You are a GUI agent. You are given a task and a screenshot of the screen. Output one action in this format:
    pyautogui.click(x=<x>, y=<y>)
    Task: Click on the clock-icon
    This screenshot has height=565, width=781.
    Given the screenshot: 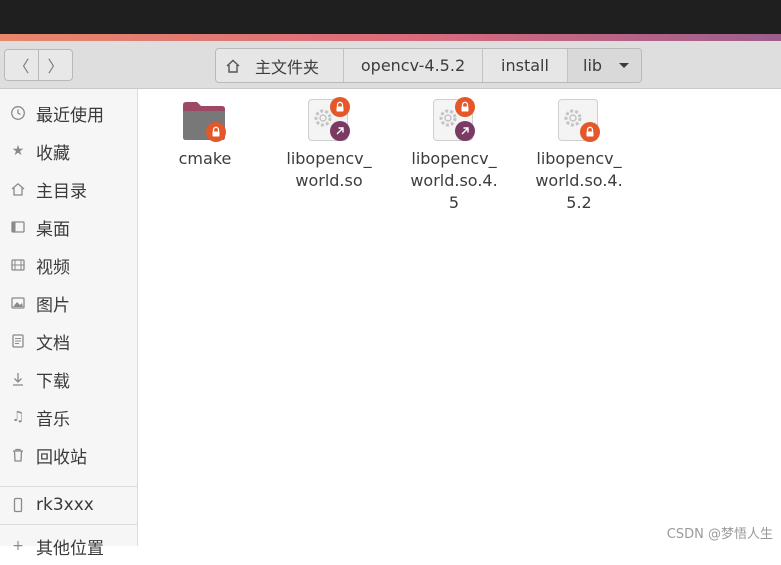 What is the action you would take?
    pyautogui.click(x=18, y=113)
    